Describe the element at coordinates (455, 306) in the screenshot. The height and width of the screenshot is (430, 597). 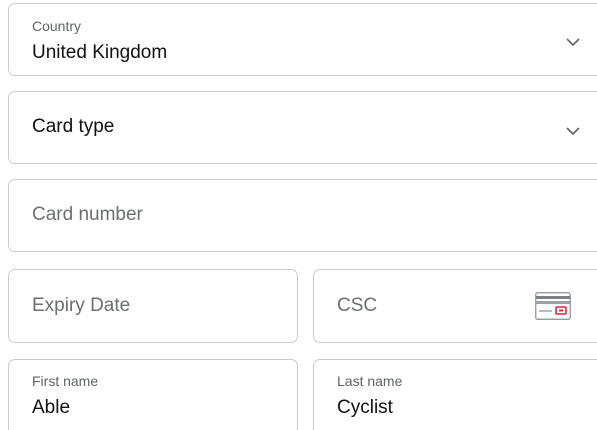
I see `csc-input: CSC` at that location.